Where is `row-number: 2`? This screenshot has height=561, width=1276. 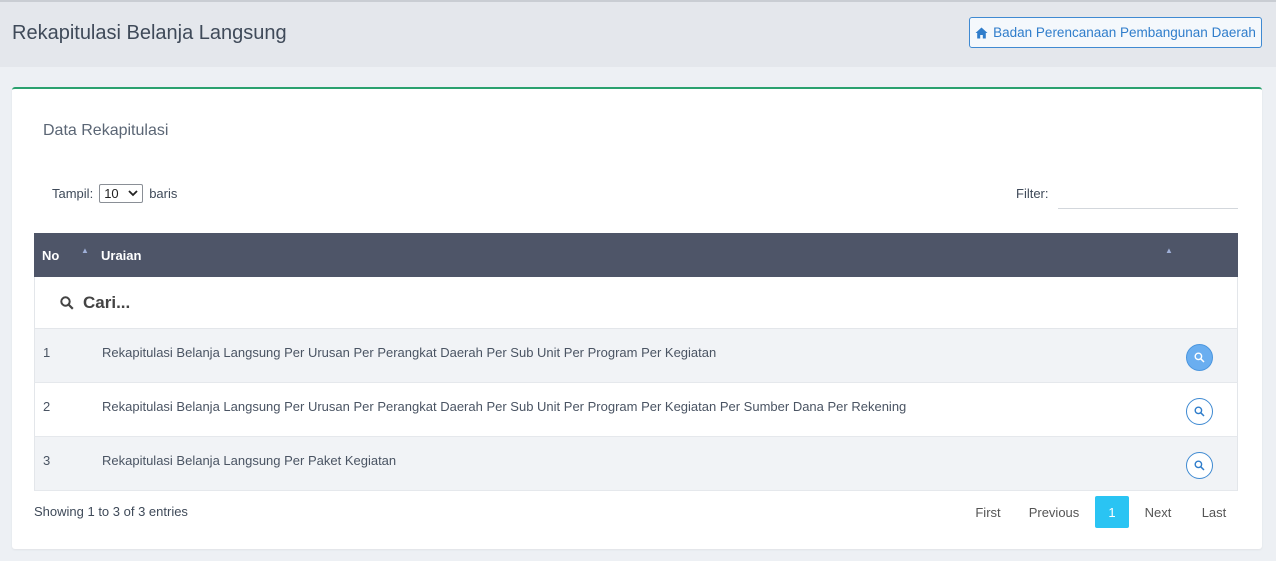 row-number: 2 is located at coordinates (47, 406).